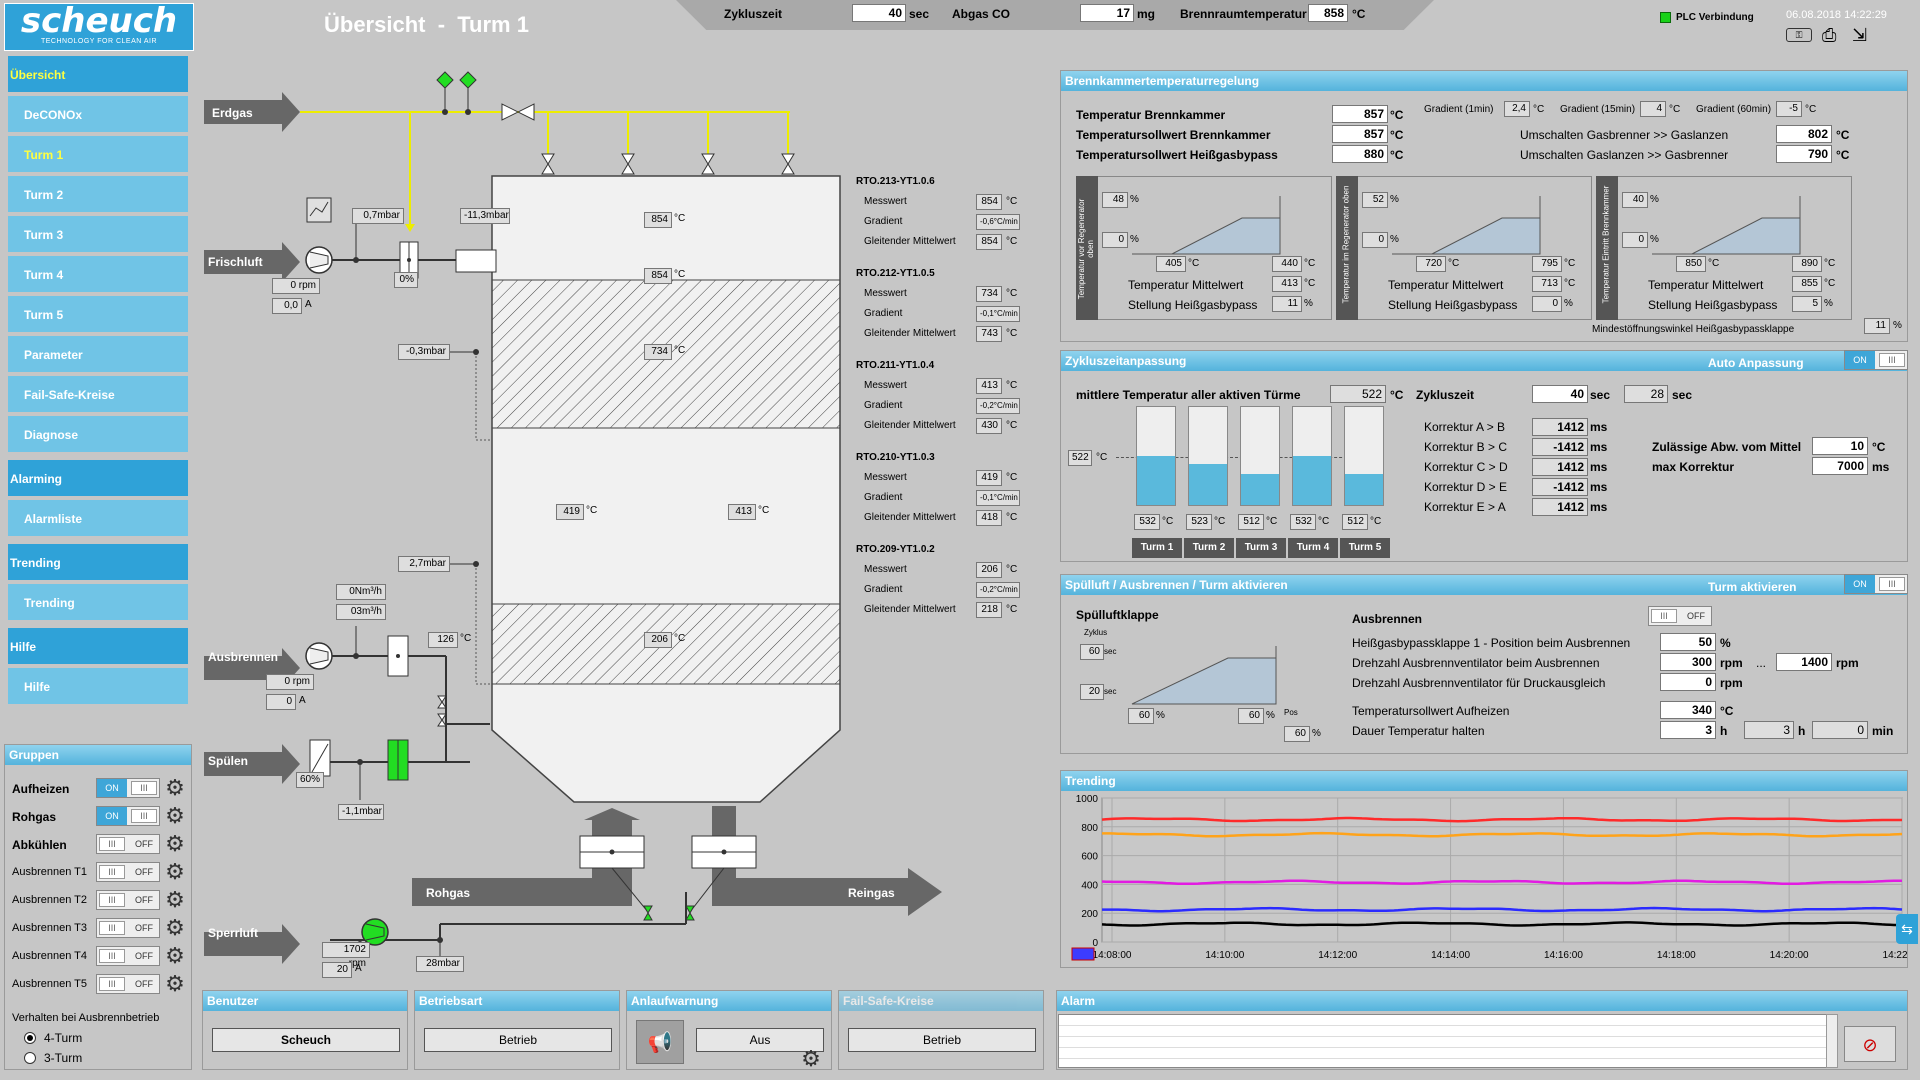 The height and width of the screenshot is (1080, 1920). I want to click on bkr-heiss-value: 880, so click(1360, 154).